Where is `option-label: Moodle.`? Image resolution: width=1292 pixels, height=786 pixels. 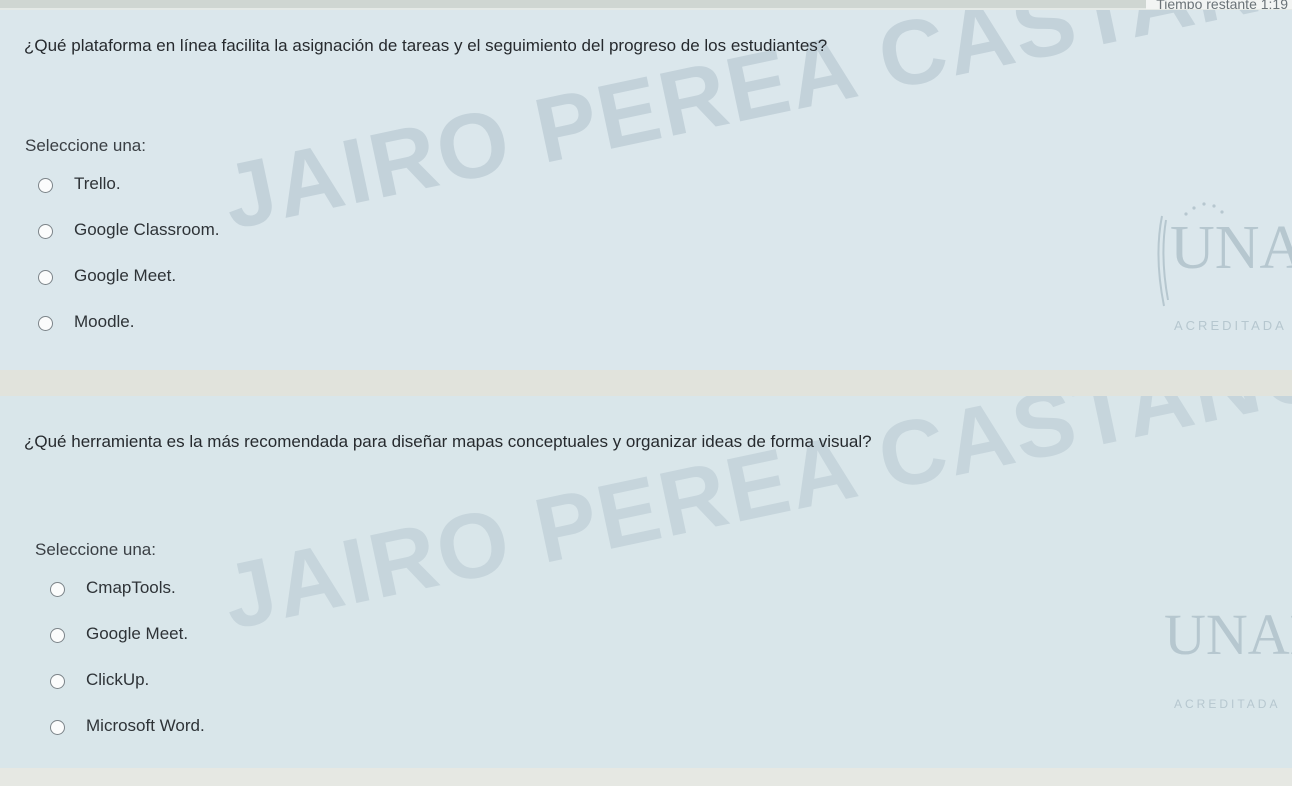 option-label: Moodle. is located at coordinates (104, 321).